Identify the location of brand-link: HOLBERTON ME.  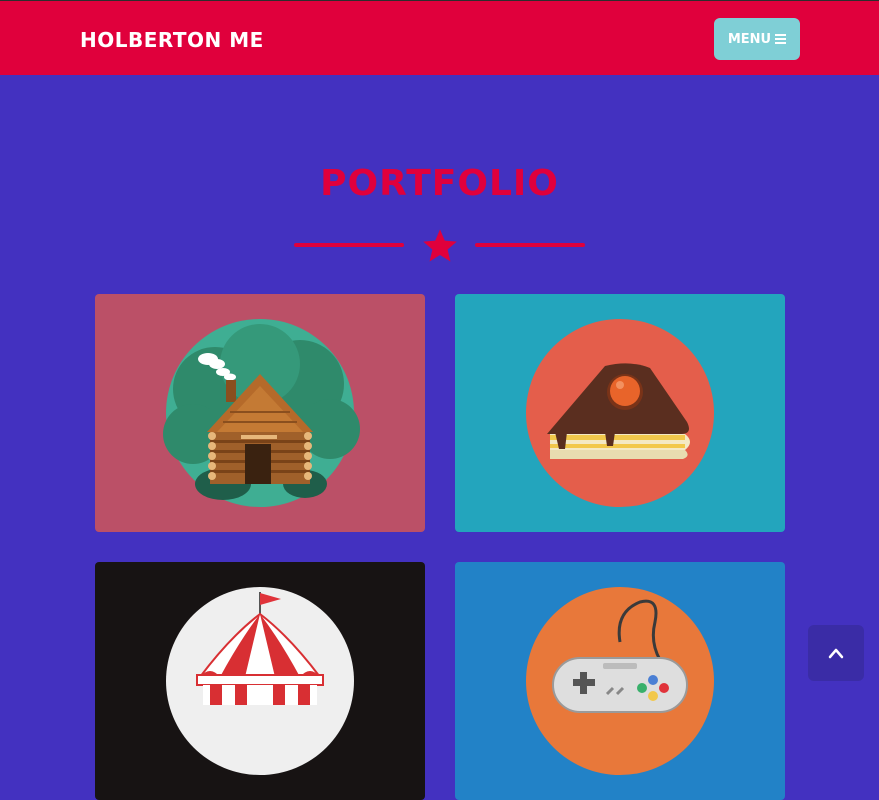
(172, 40).